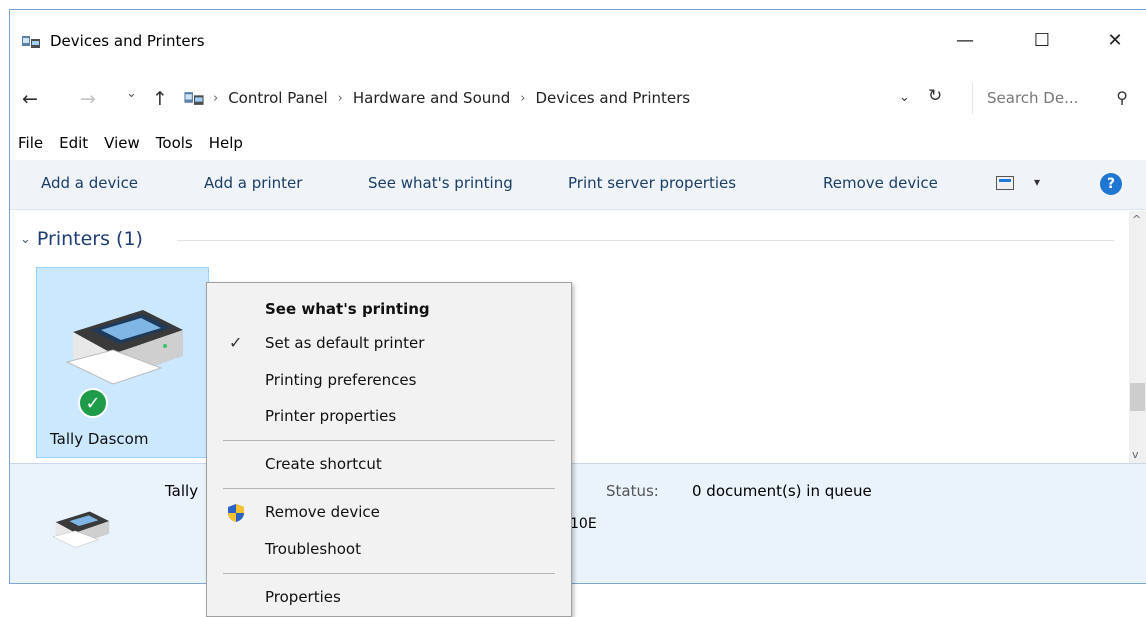 The image size is (1146, 617). Describe the element at coordinates (93, 403) in the screenshot. I see `default-printer-check-icon: ✓` at that location.